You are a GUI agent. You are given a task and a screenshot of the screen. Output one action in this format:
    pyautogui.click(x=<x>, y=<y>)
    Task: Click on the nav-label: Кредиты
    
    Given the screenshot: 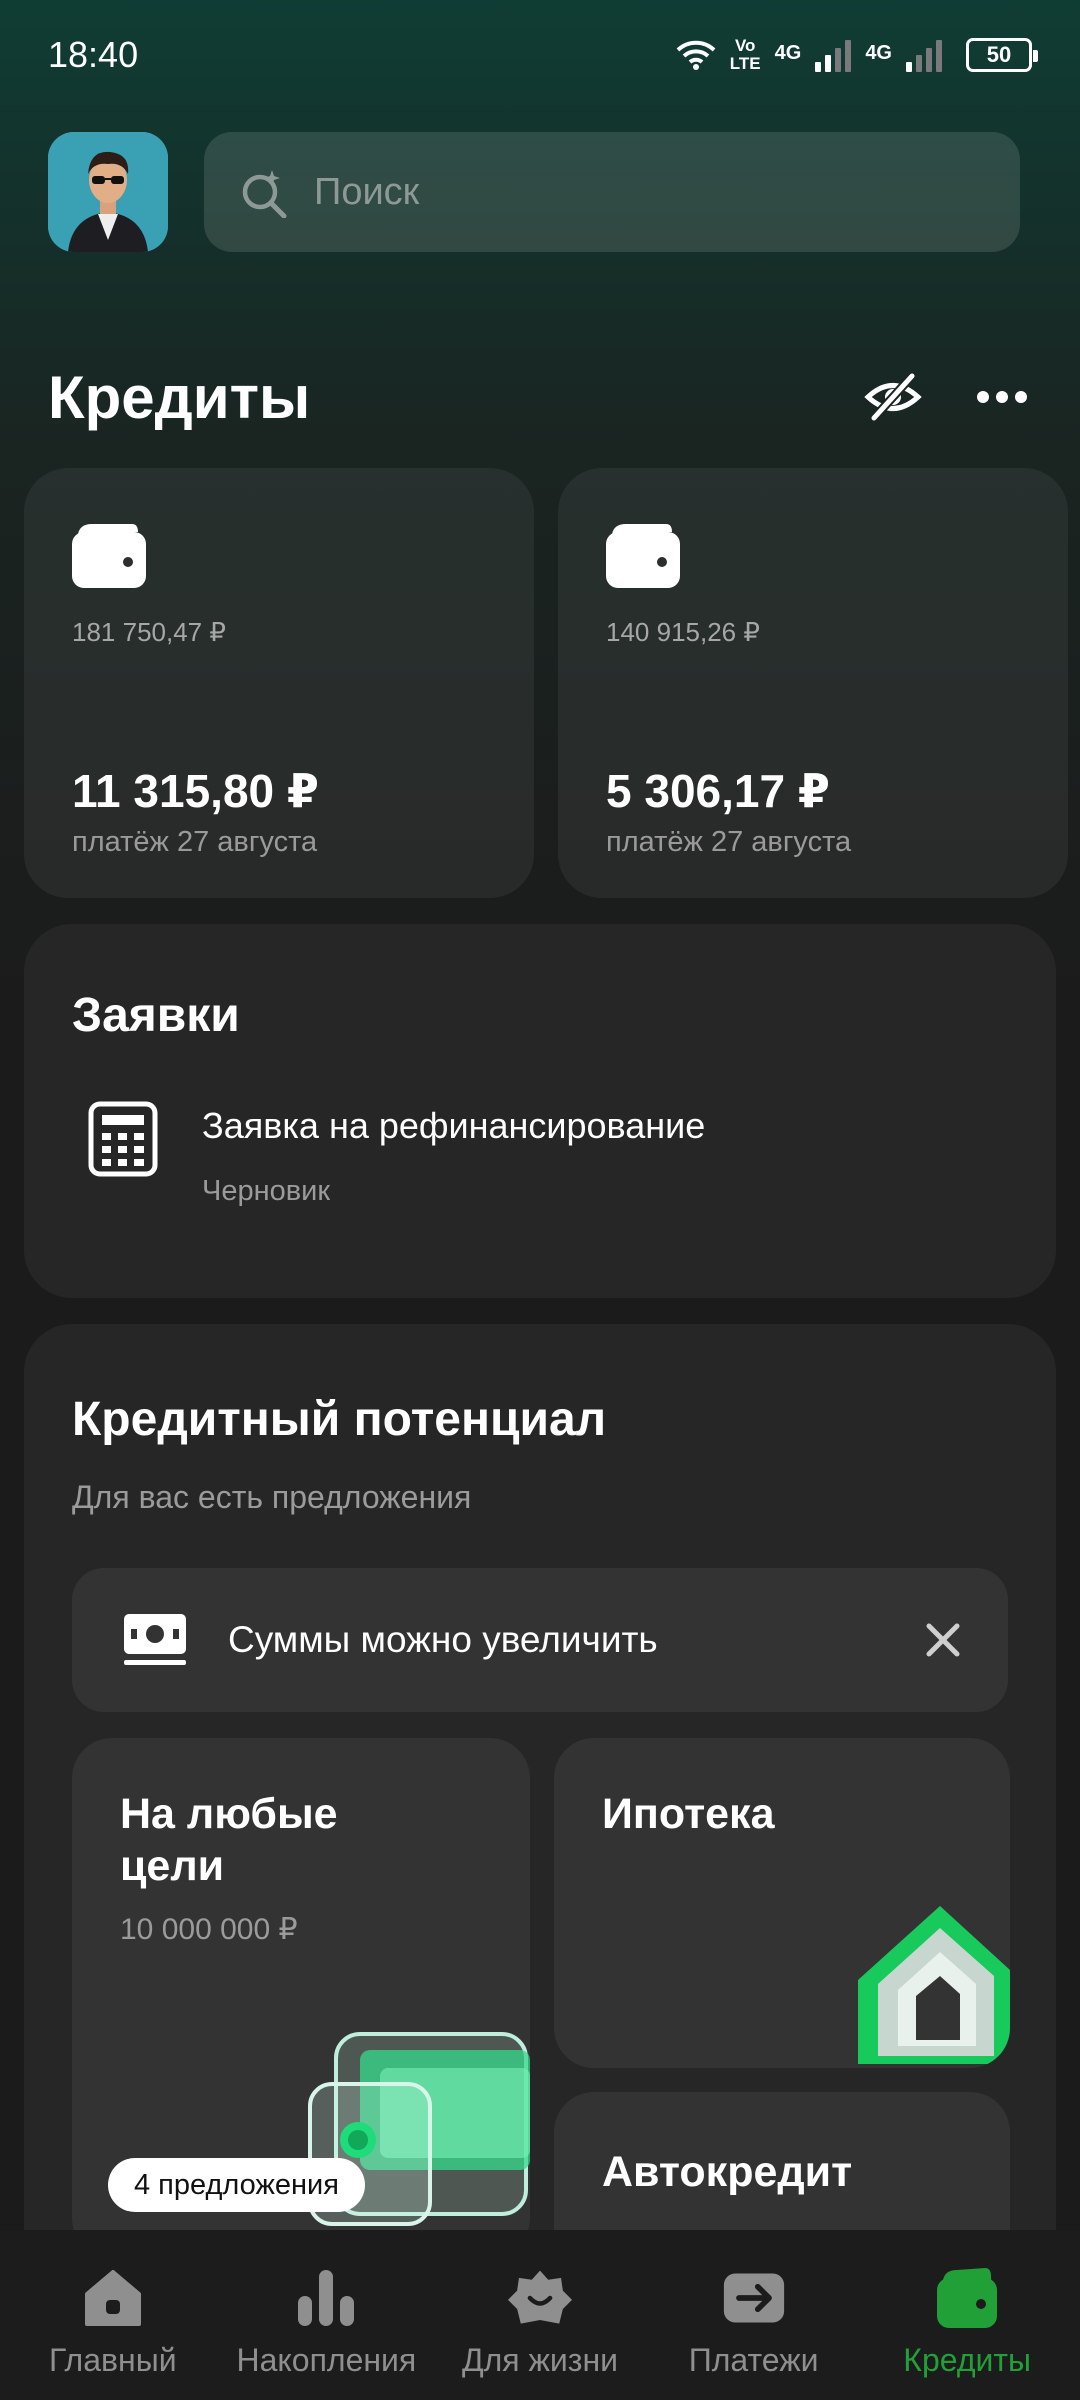 What is the action you would take?
    pyautogui.click(x=967, y=2360)
    